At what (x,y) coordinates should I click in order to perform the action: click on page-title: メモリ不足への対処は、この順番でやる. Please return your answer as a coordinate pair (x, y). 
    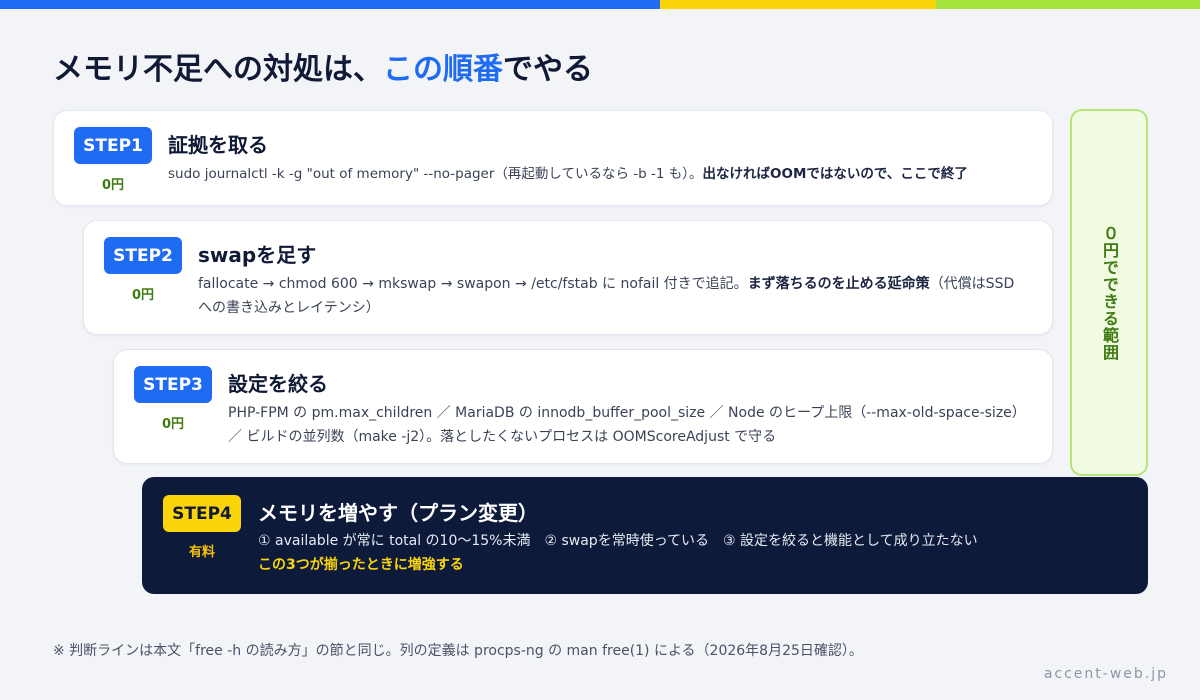
    Looking at the image, I should click on (323, 66).